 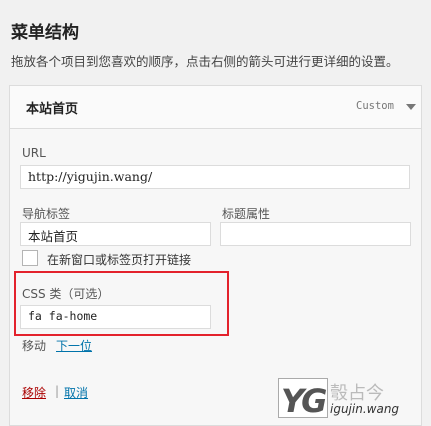 What do you see at coordinates (365, 409) in the screenshot?
I see `watermark-url: igujin.wang` at bounding box center [365, 409].